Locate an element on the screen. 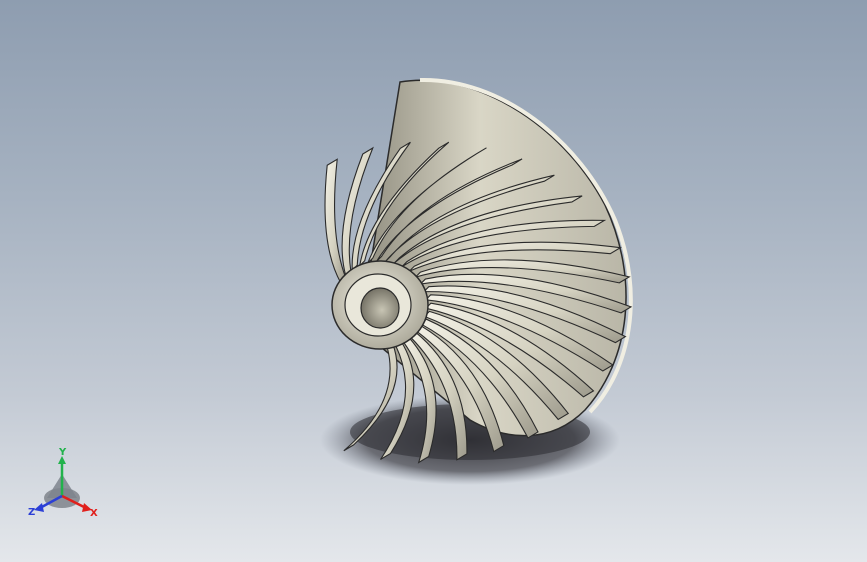  z-axis-arrow-icon is located at coordinates (39, 507).